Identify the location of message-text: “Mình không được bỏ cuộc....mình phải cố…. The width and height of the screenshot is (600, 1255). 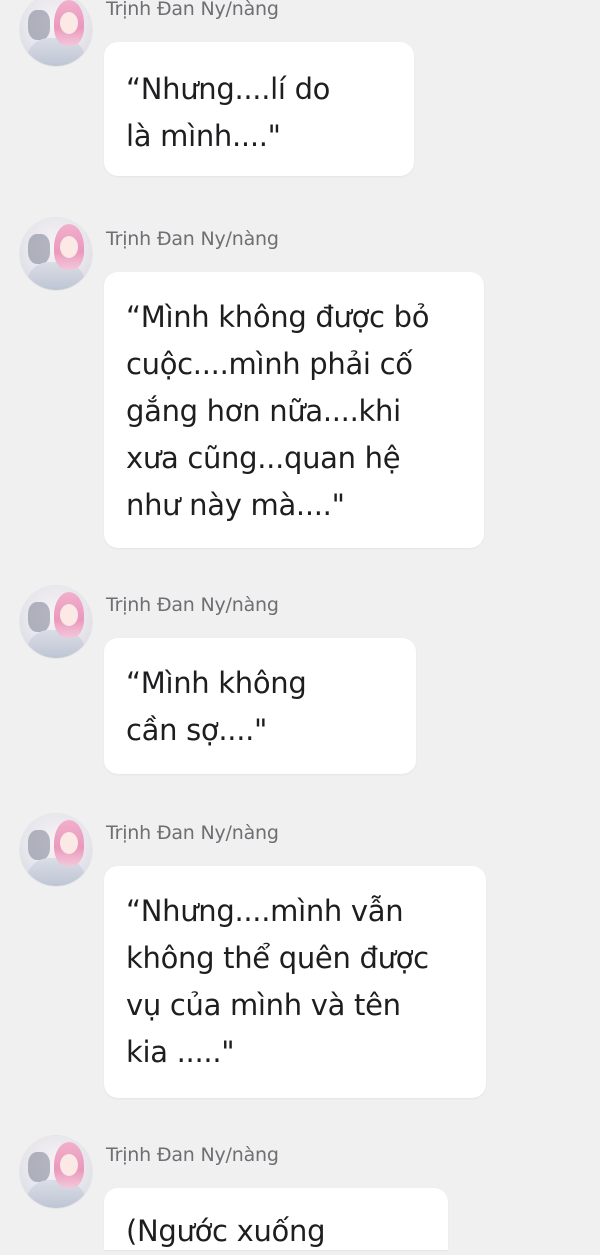
(278, 411).